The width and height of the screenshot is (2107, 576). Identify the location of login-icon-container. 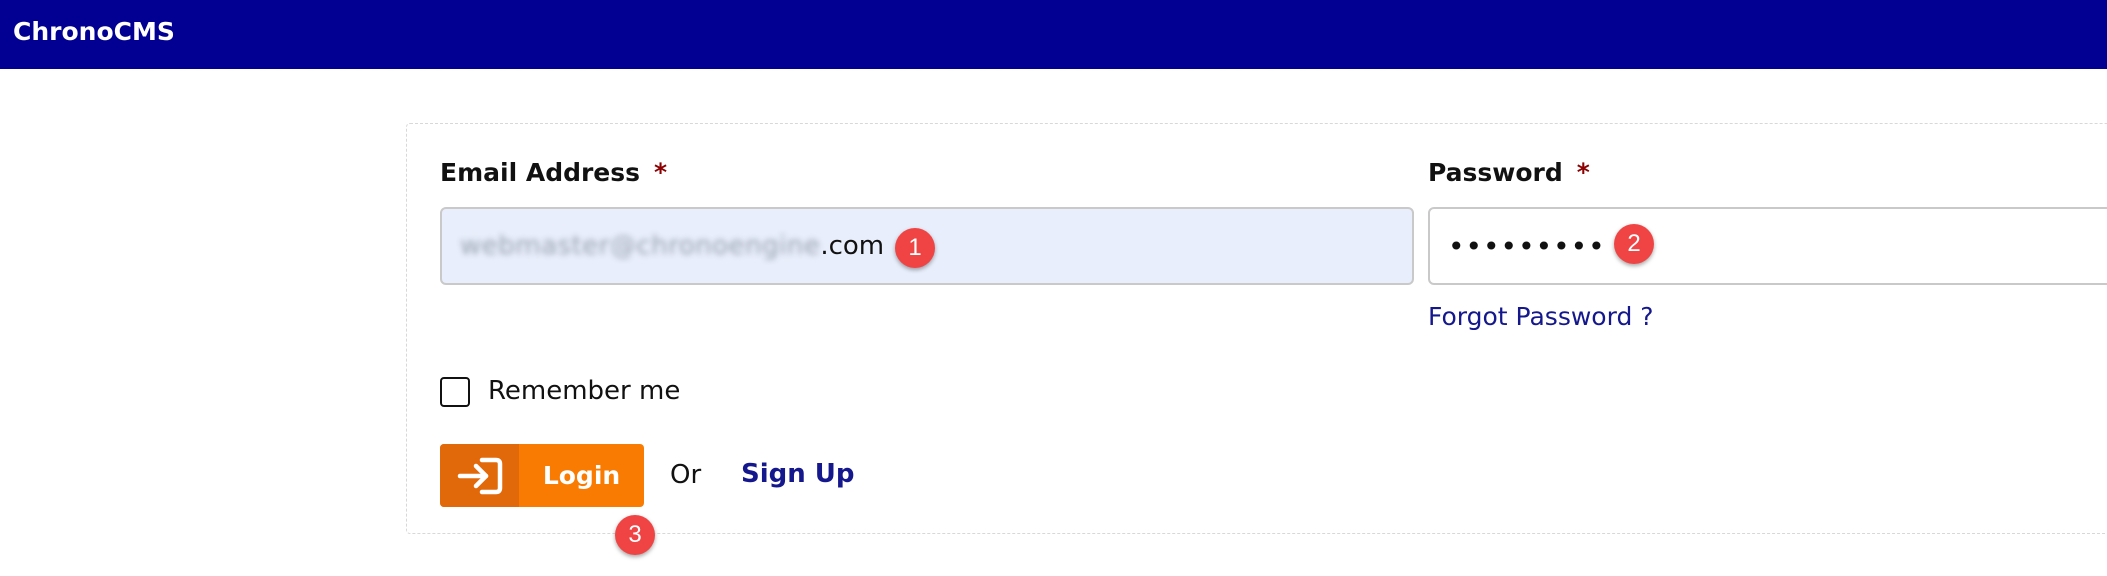
(479, 475).